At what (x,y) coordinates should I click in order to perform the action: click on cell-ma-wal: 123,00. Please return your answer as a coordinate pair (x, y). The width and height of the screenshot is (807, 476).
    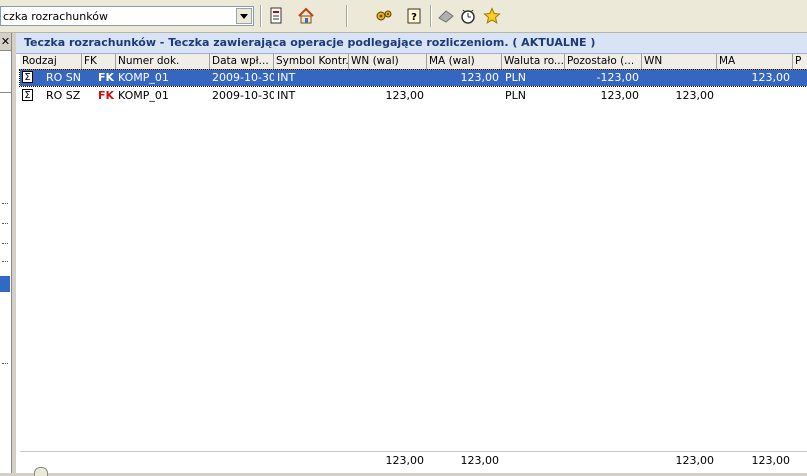
    Looking at the image, I should click on (480, 77).